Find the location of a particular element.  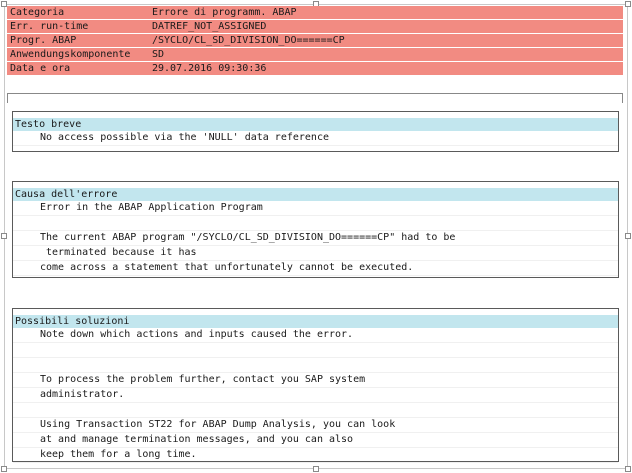

resize-handle-bottom-left is located at coordinates (4, 469).